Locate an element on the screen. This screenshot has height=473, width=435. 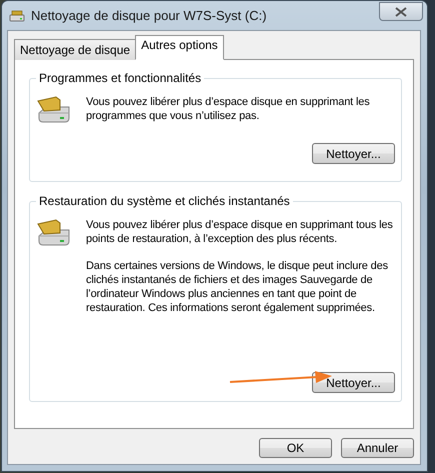
window-title: Nettoyage de disque pour W7S-Syst (C:) is located at coordinates (149, 15).